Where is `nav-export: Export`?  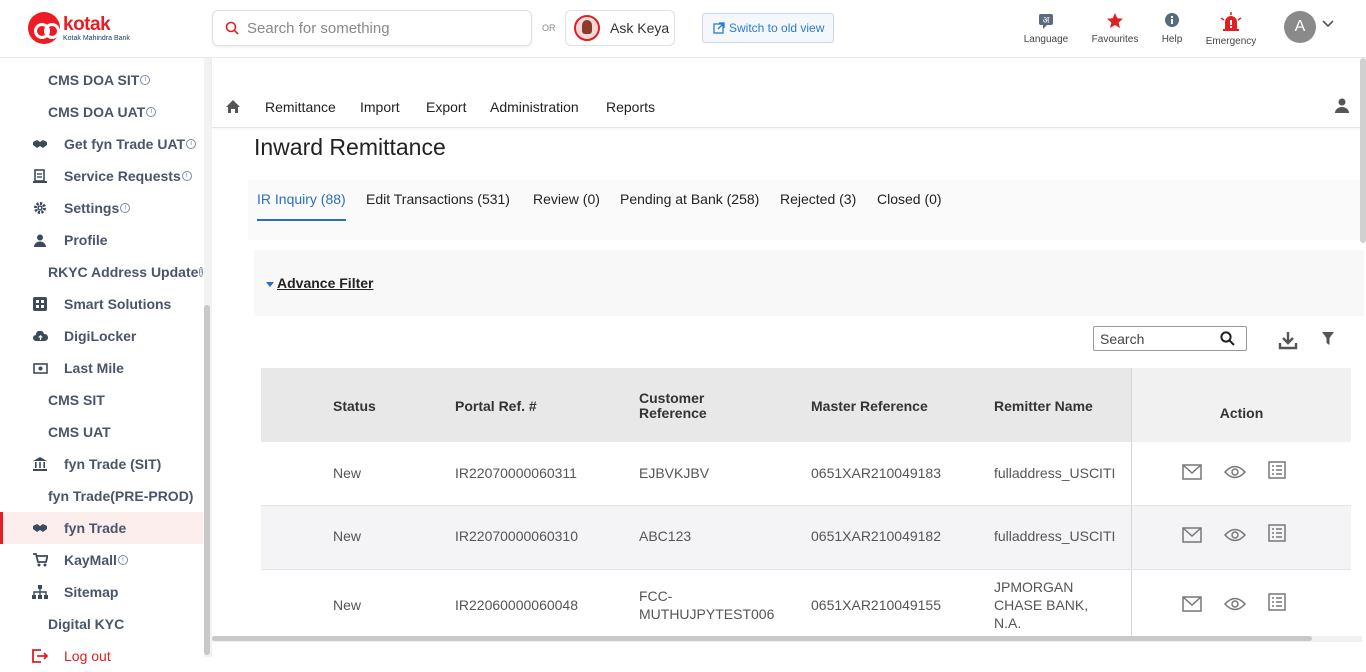 nav-export: Export is located at coordinates (446, 107).